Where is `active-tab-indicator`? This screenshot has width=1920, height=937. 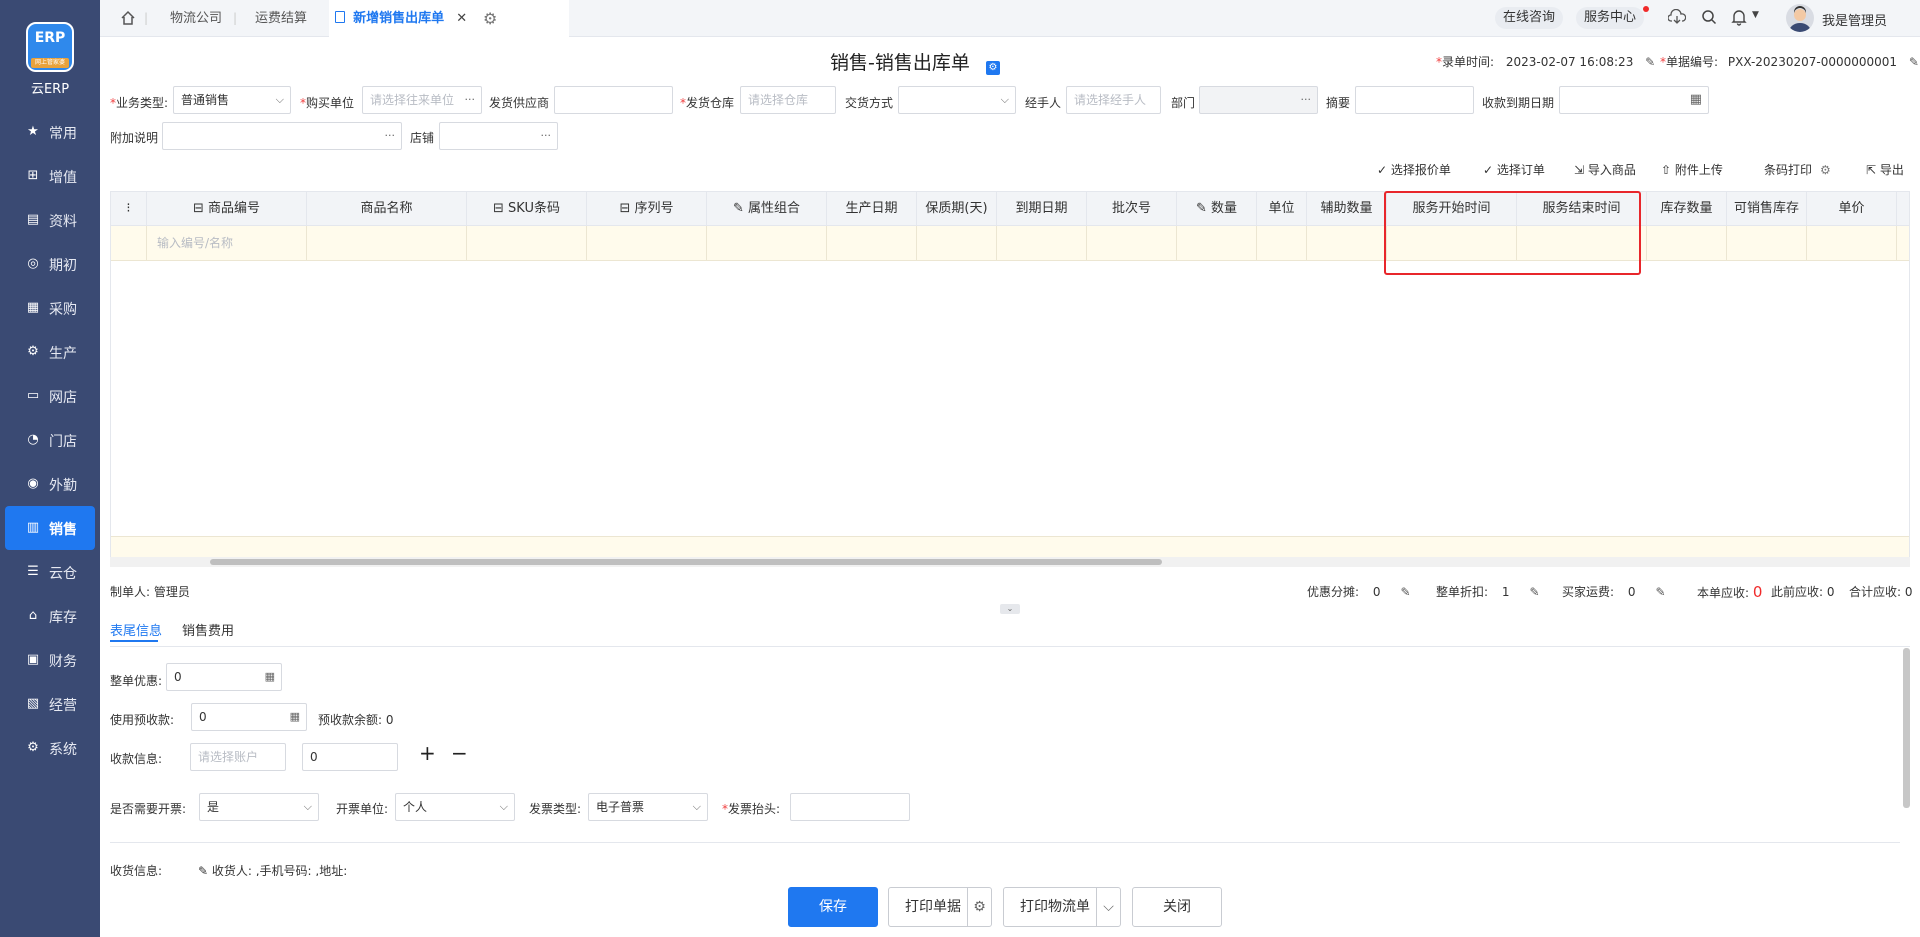 active-tab-indicator is located at coordinates (134, 641).